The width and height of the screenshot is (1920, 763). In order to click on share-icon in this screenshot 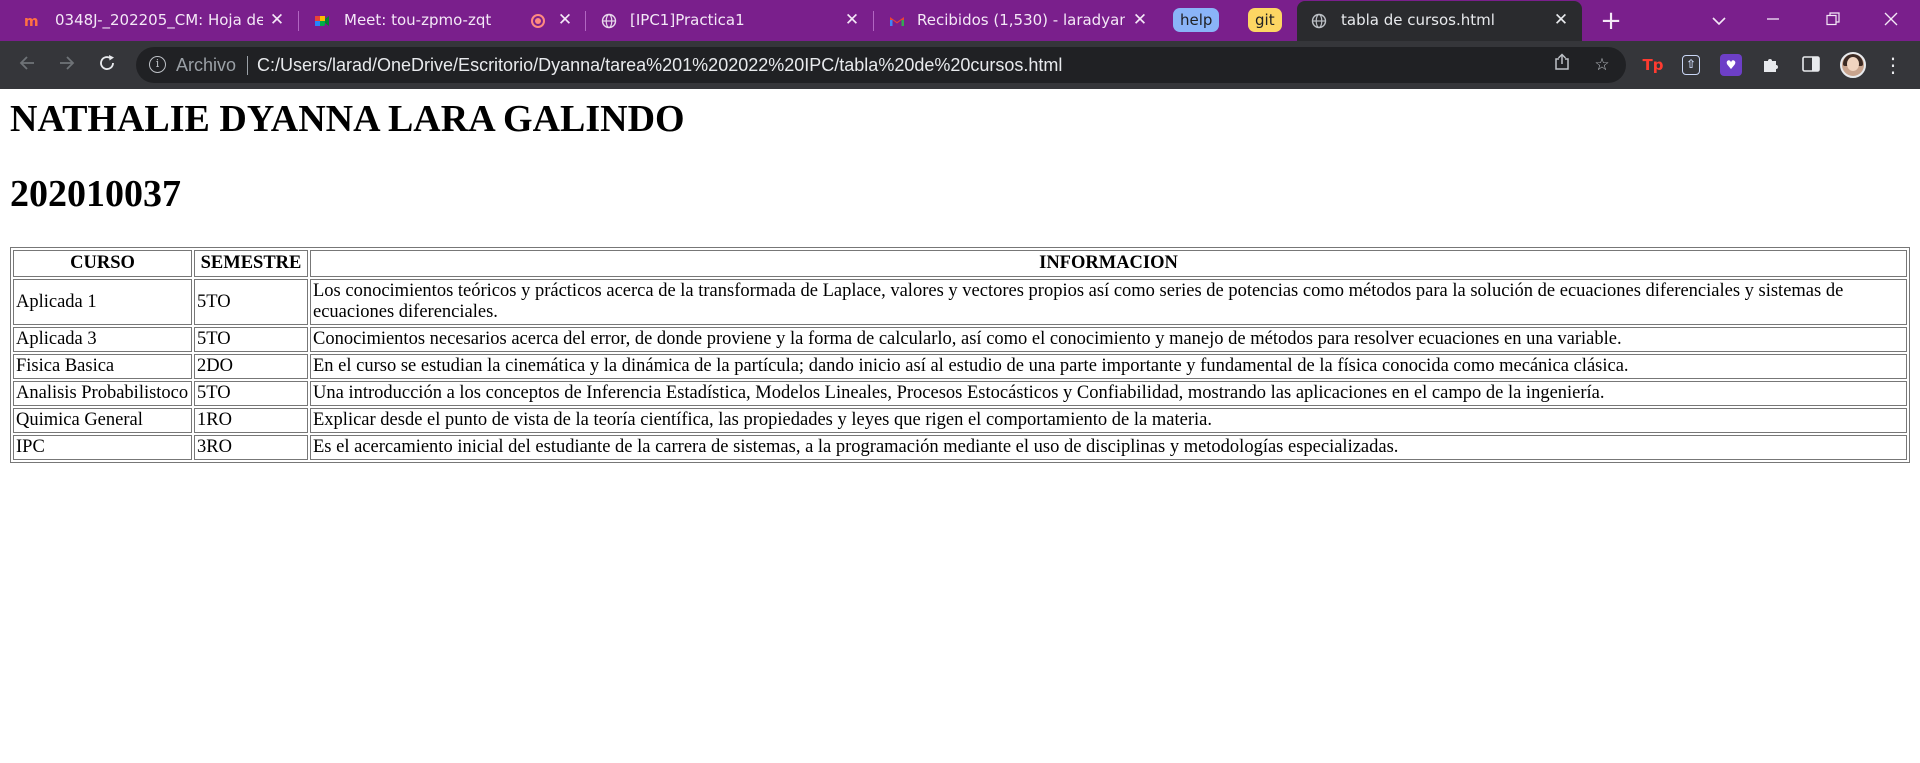, I will do `click(1562, 65)`.